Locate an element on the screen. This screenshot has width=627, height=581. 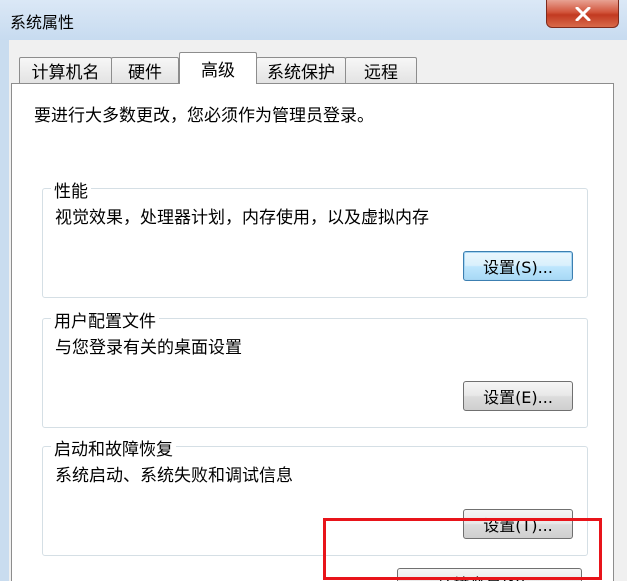
admin-login-note: 要进行大多数更改，您必须作为管理员登录。 is located at coordinates (204, 116).